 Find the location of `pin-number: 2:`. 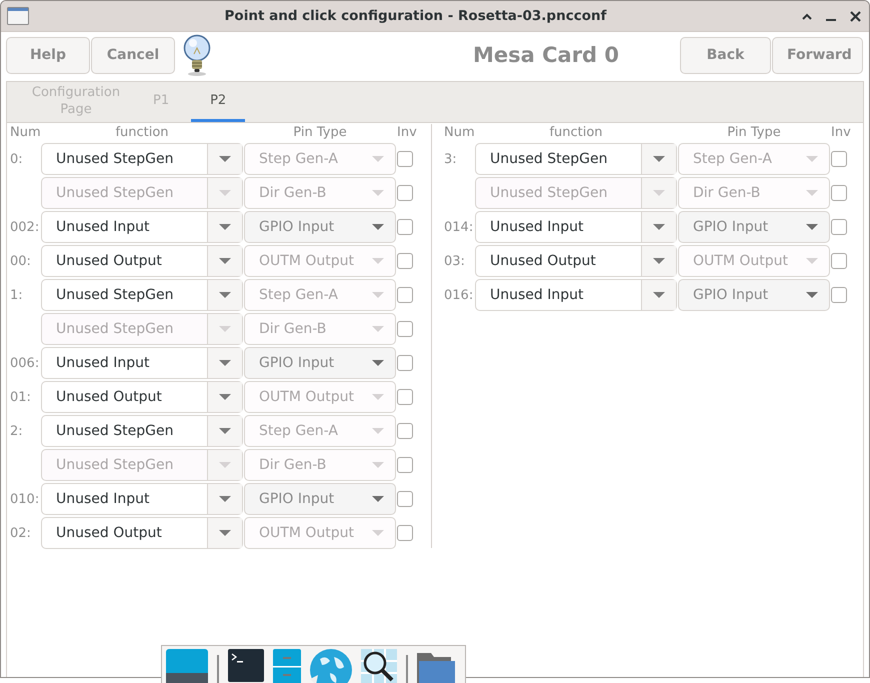

pin-number: 2: is located at coordinates (17, 431).